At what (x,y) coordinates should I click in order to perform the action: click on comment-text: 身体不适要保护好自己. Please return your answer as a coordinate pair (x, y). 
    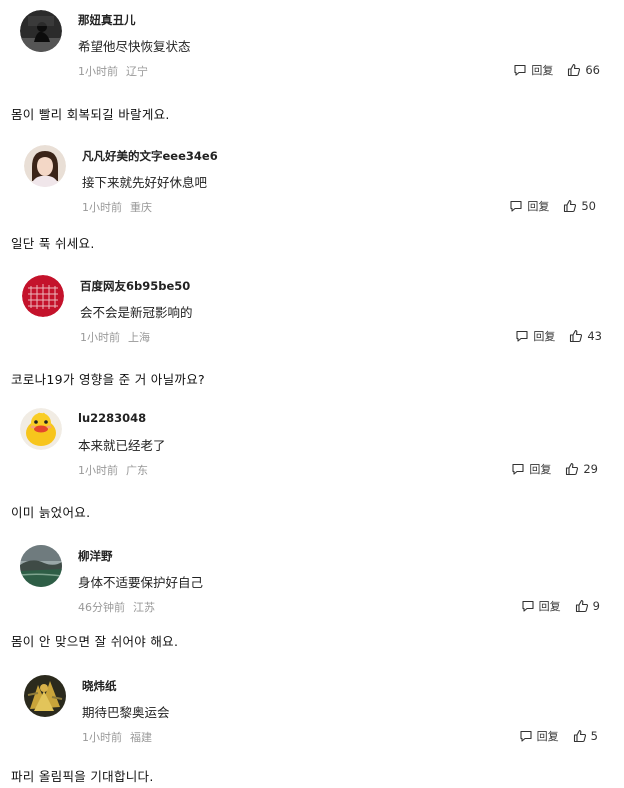
    Looking at the image, I should click on (141, 582).